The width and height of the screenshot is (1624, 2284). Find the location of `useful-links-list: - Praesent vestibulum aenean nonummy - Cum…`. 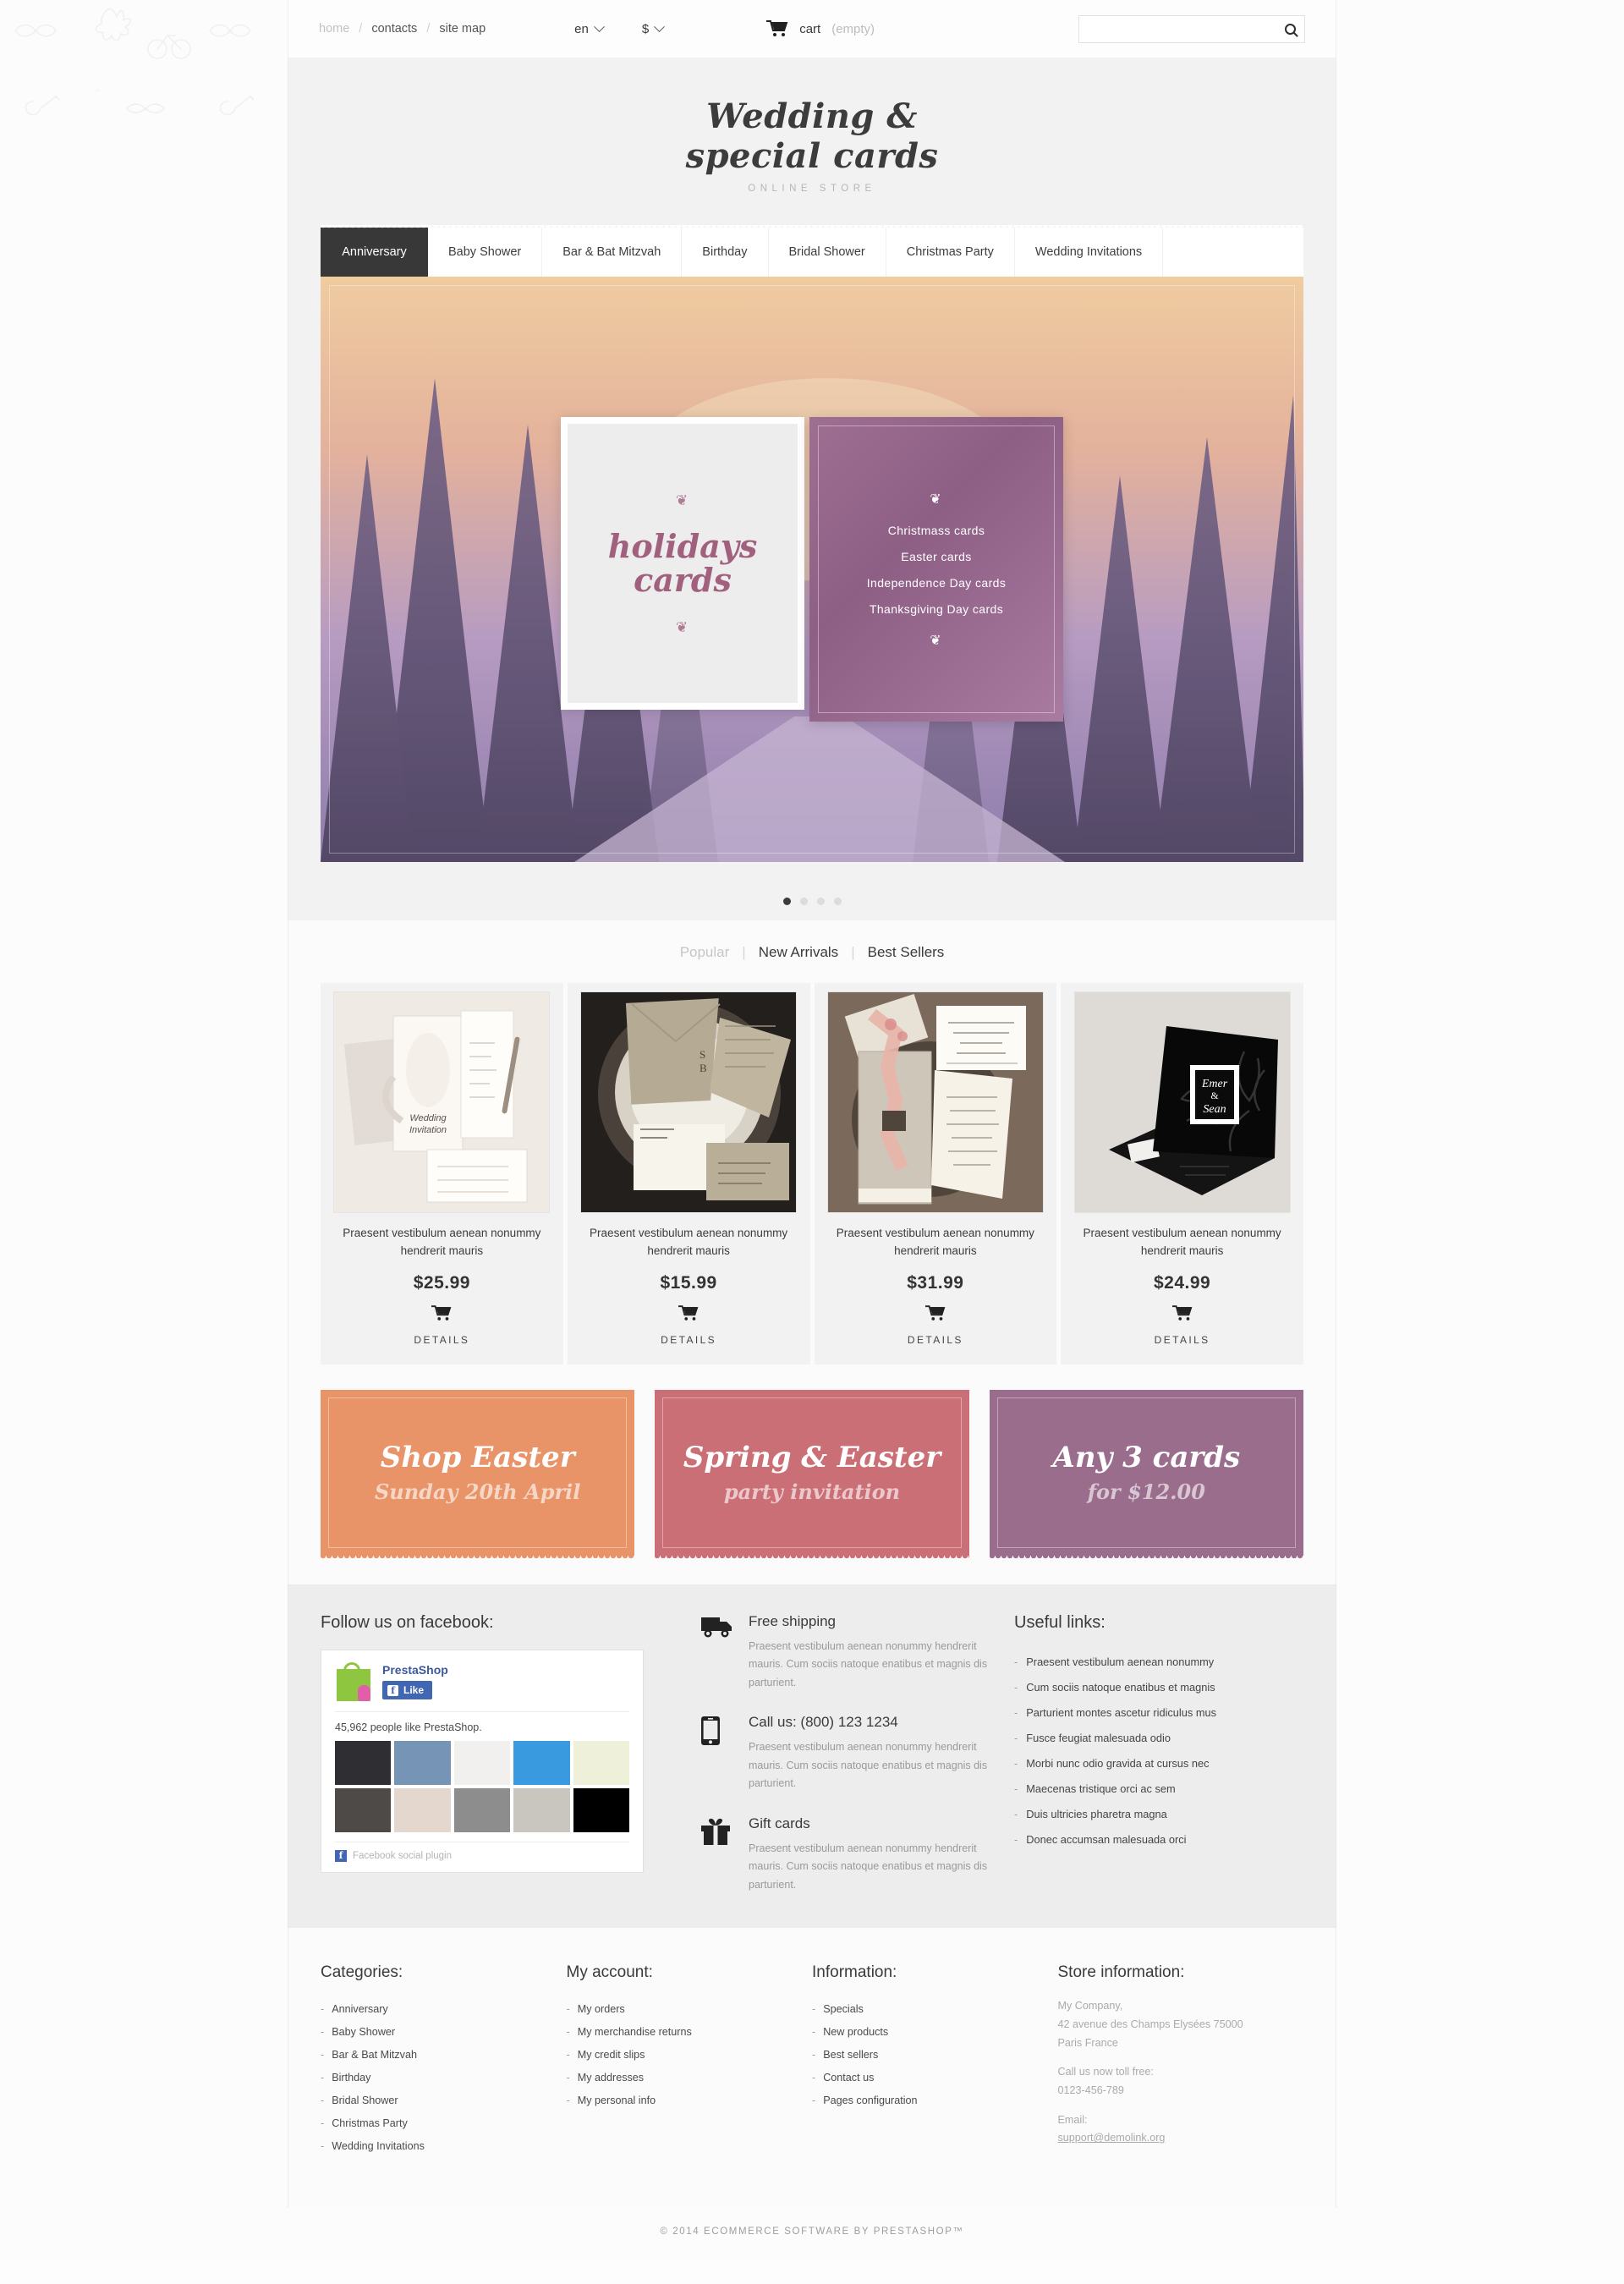

useful-links-list: - Praesent vestibulum aenean nonummy - Cum… is located at coordinates (1159, 1752).